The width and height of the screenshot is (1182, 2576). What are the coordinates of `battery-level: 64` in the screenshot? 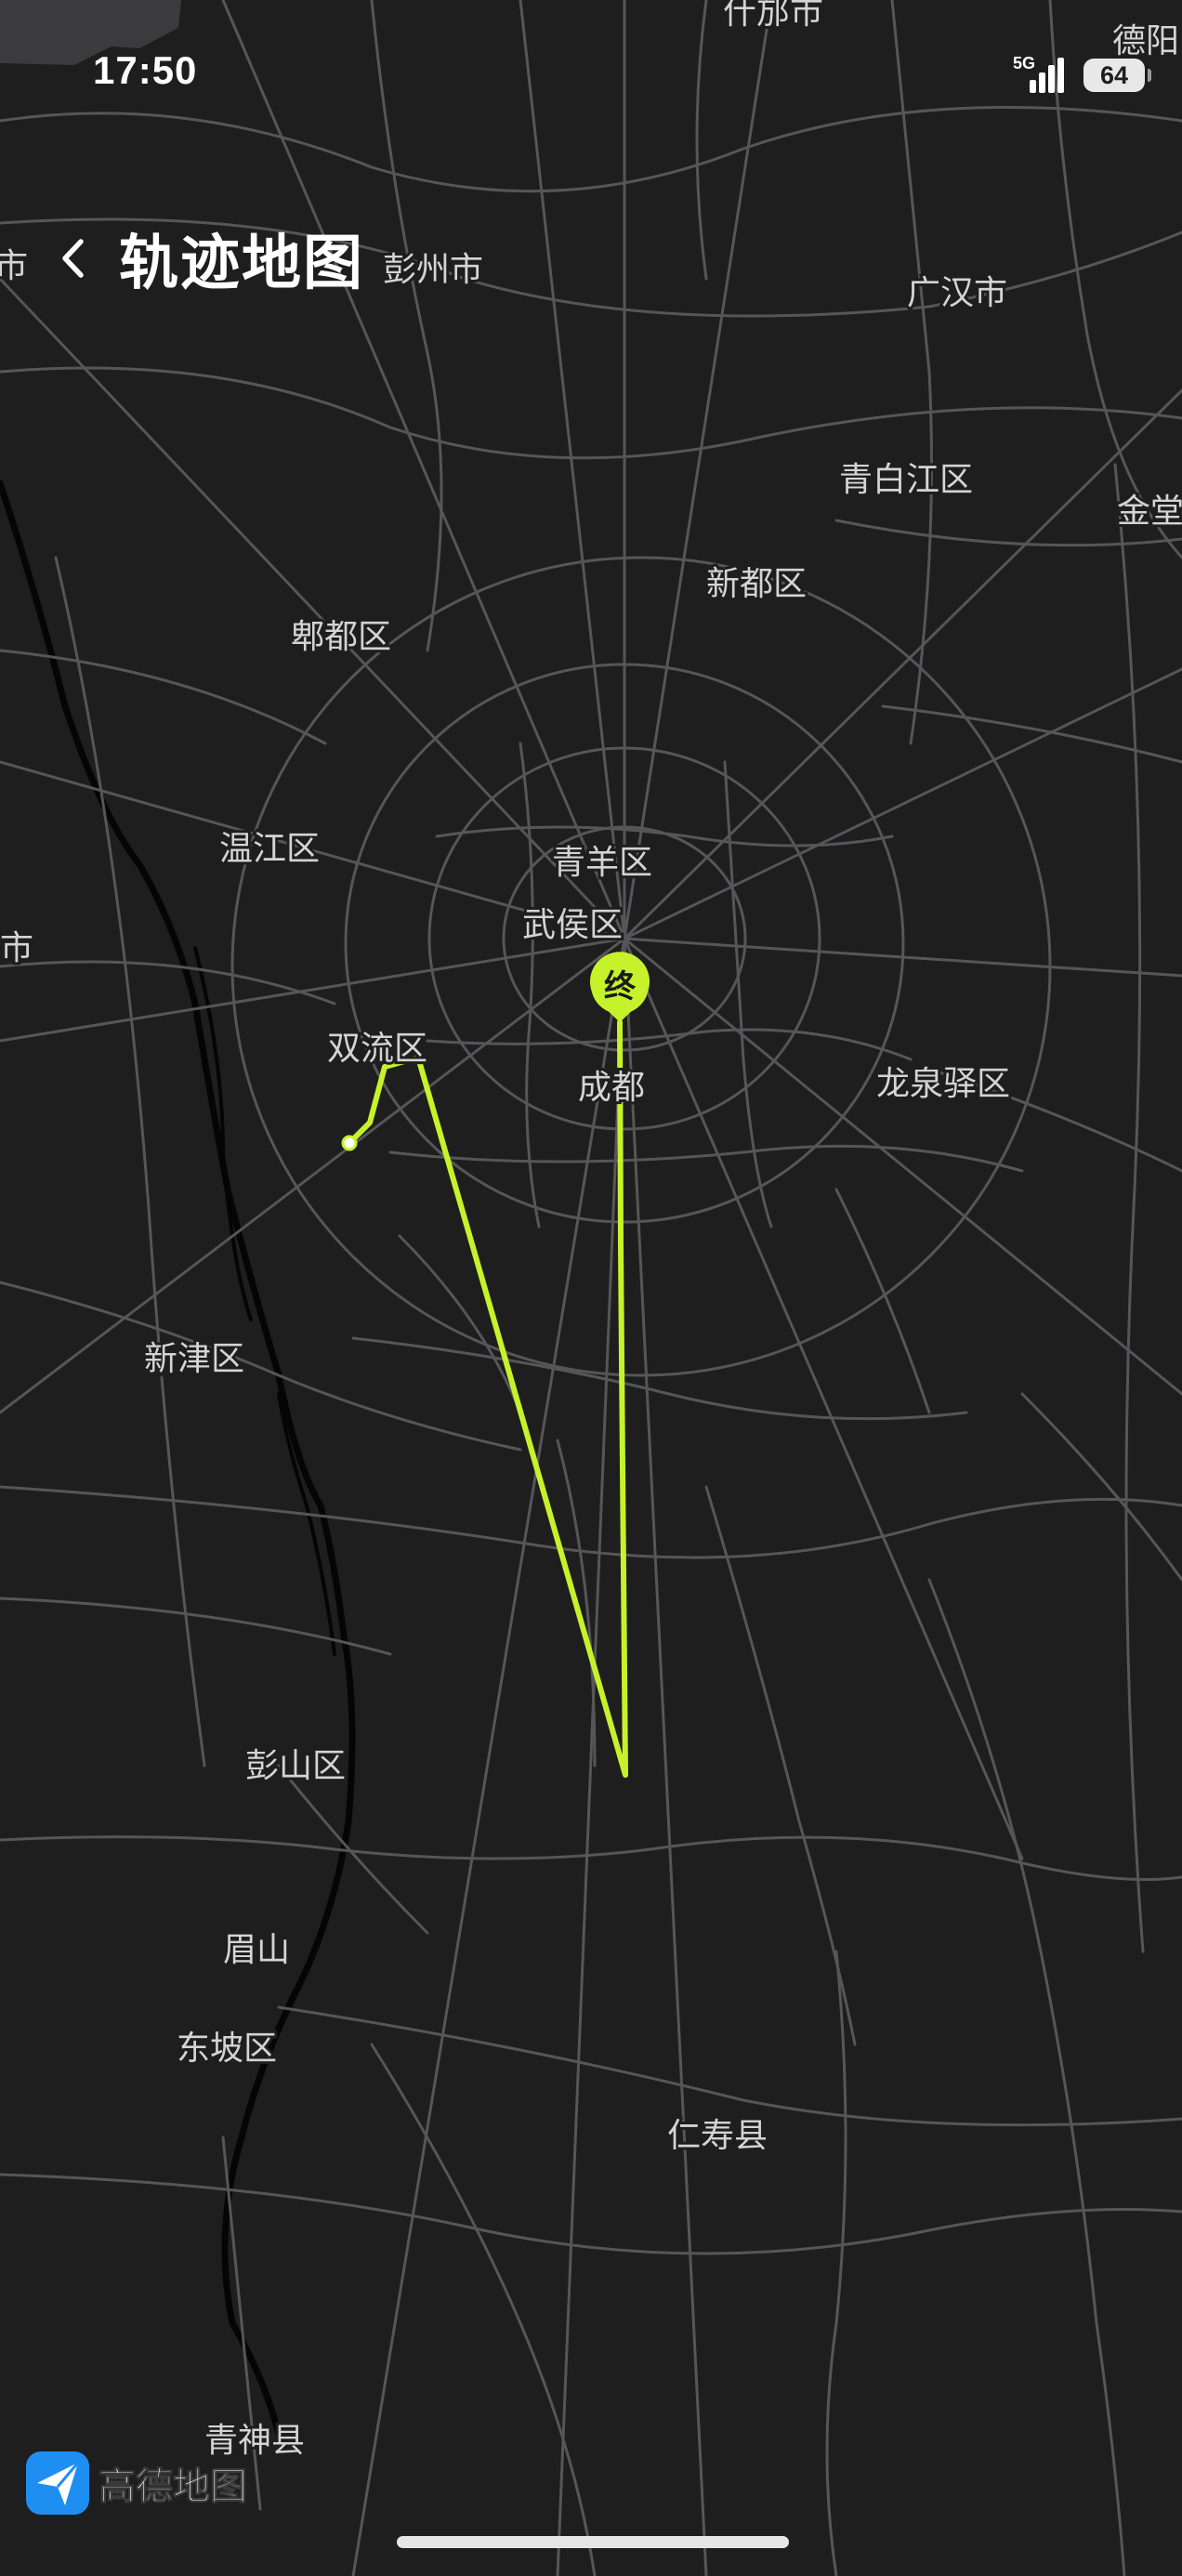 It's located at (1114, 74).